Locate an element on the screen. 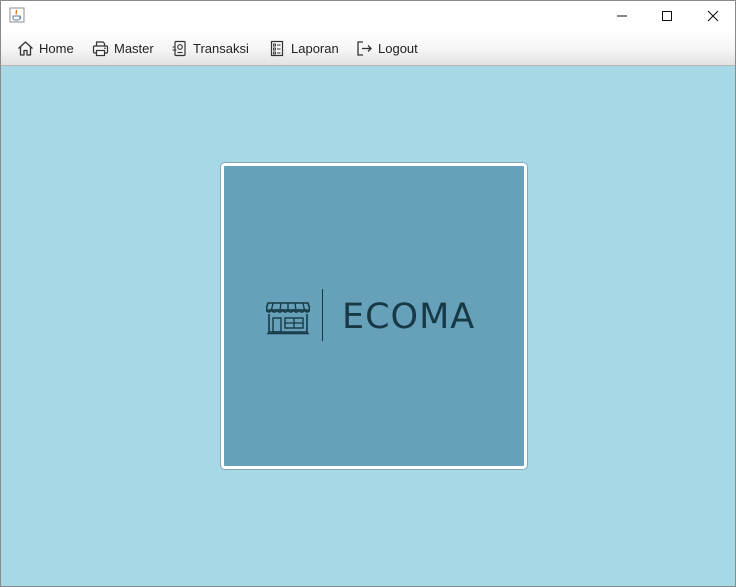 The height and width of the screenshot is (587, 736). printer-icon is located at coordinates (100, 48).